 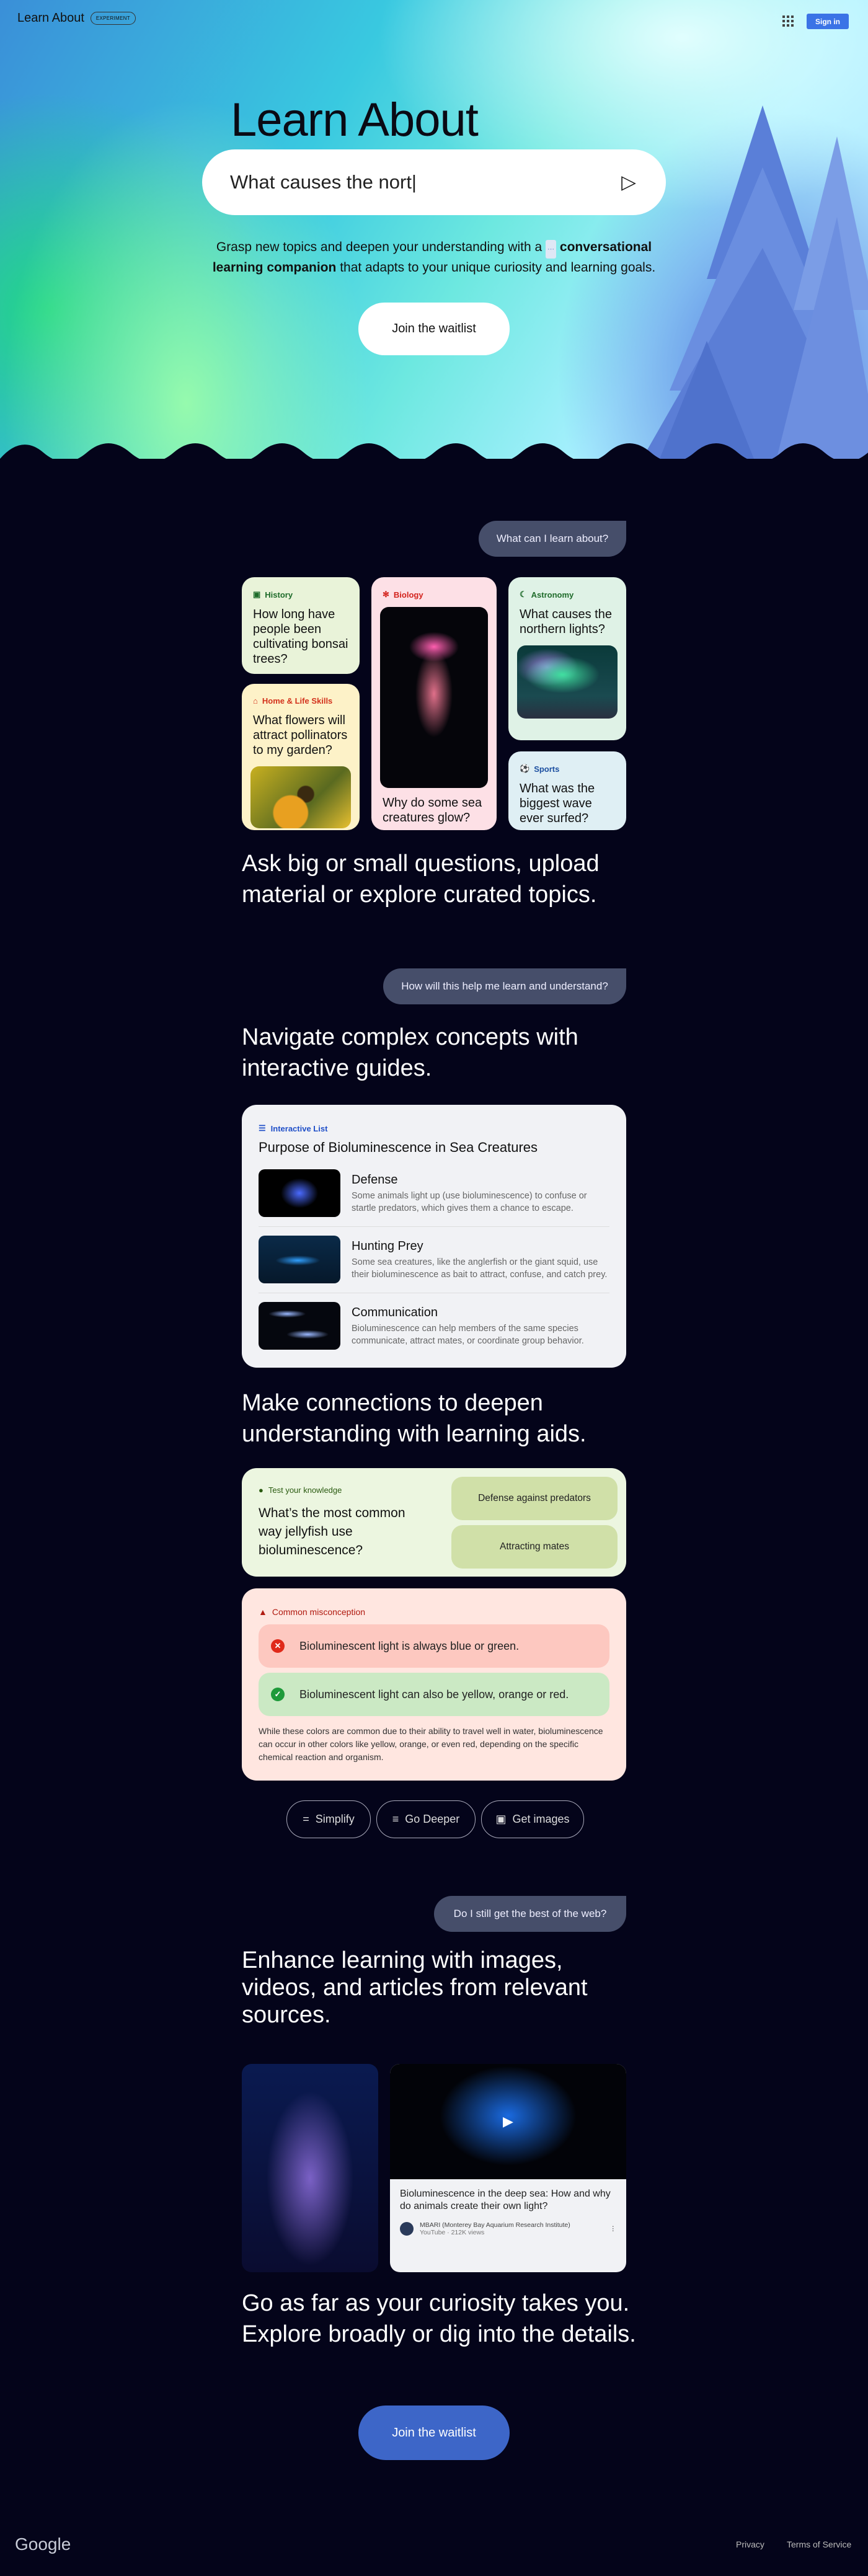 What do you see at coordinates (299, 1128) in the screenshot?
I see `list-label: Interactive List` at bounding box center [299, 1128].